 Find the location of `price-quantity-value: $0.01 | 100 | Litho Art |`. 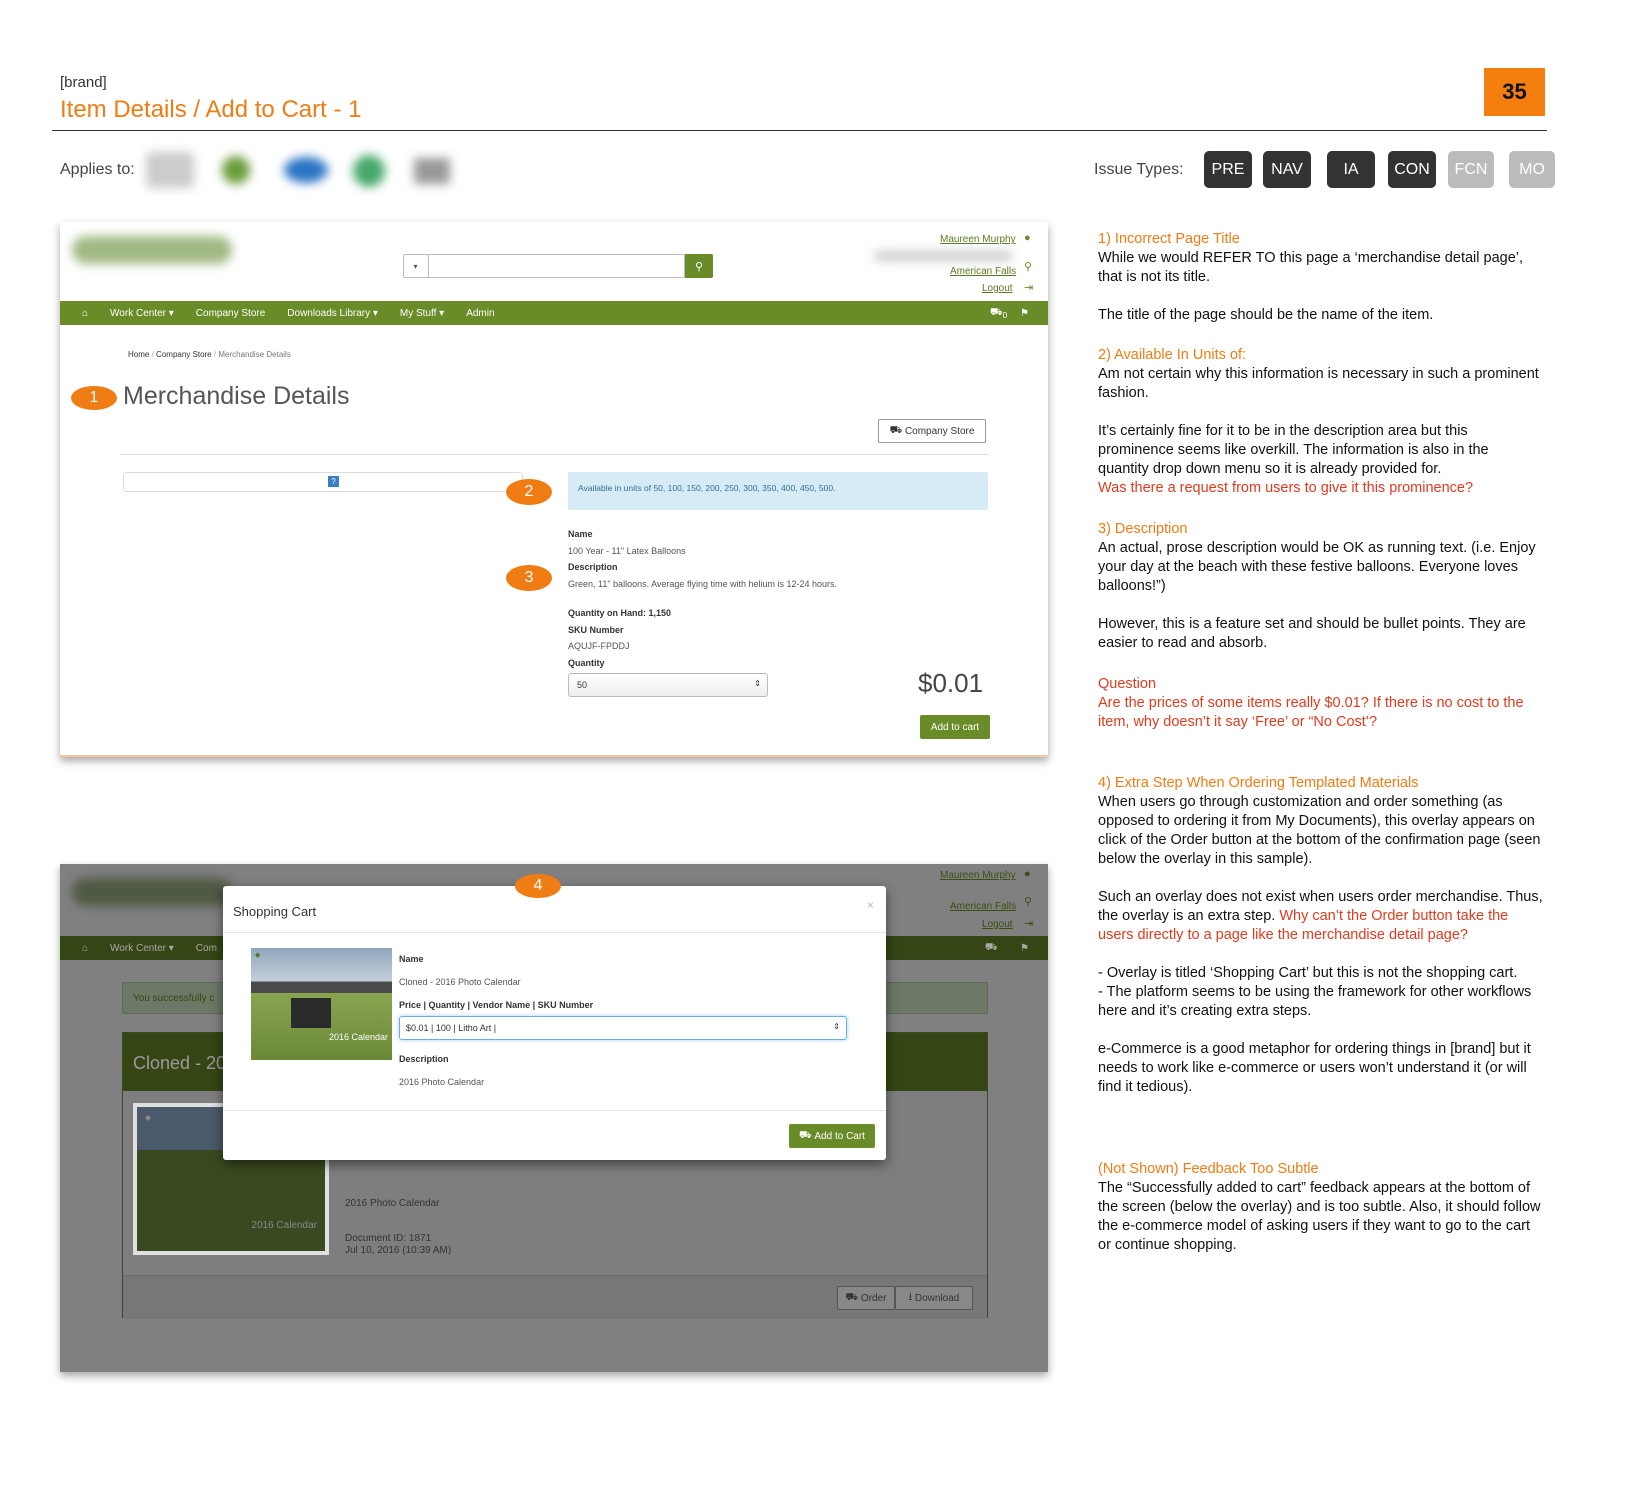

price-quantity-value: $0.01 | 100 | Litho Art | is located at coordinates (451, 1028).